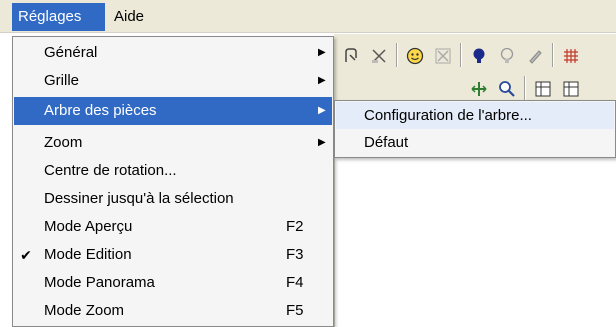  I want to click on tree-move-icon, so click(479, 89).